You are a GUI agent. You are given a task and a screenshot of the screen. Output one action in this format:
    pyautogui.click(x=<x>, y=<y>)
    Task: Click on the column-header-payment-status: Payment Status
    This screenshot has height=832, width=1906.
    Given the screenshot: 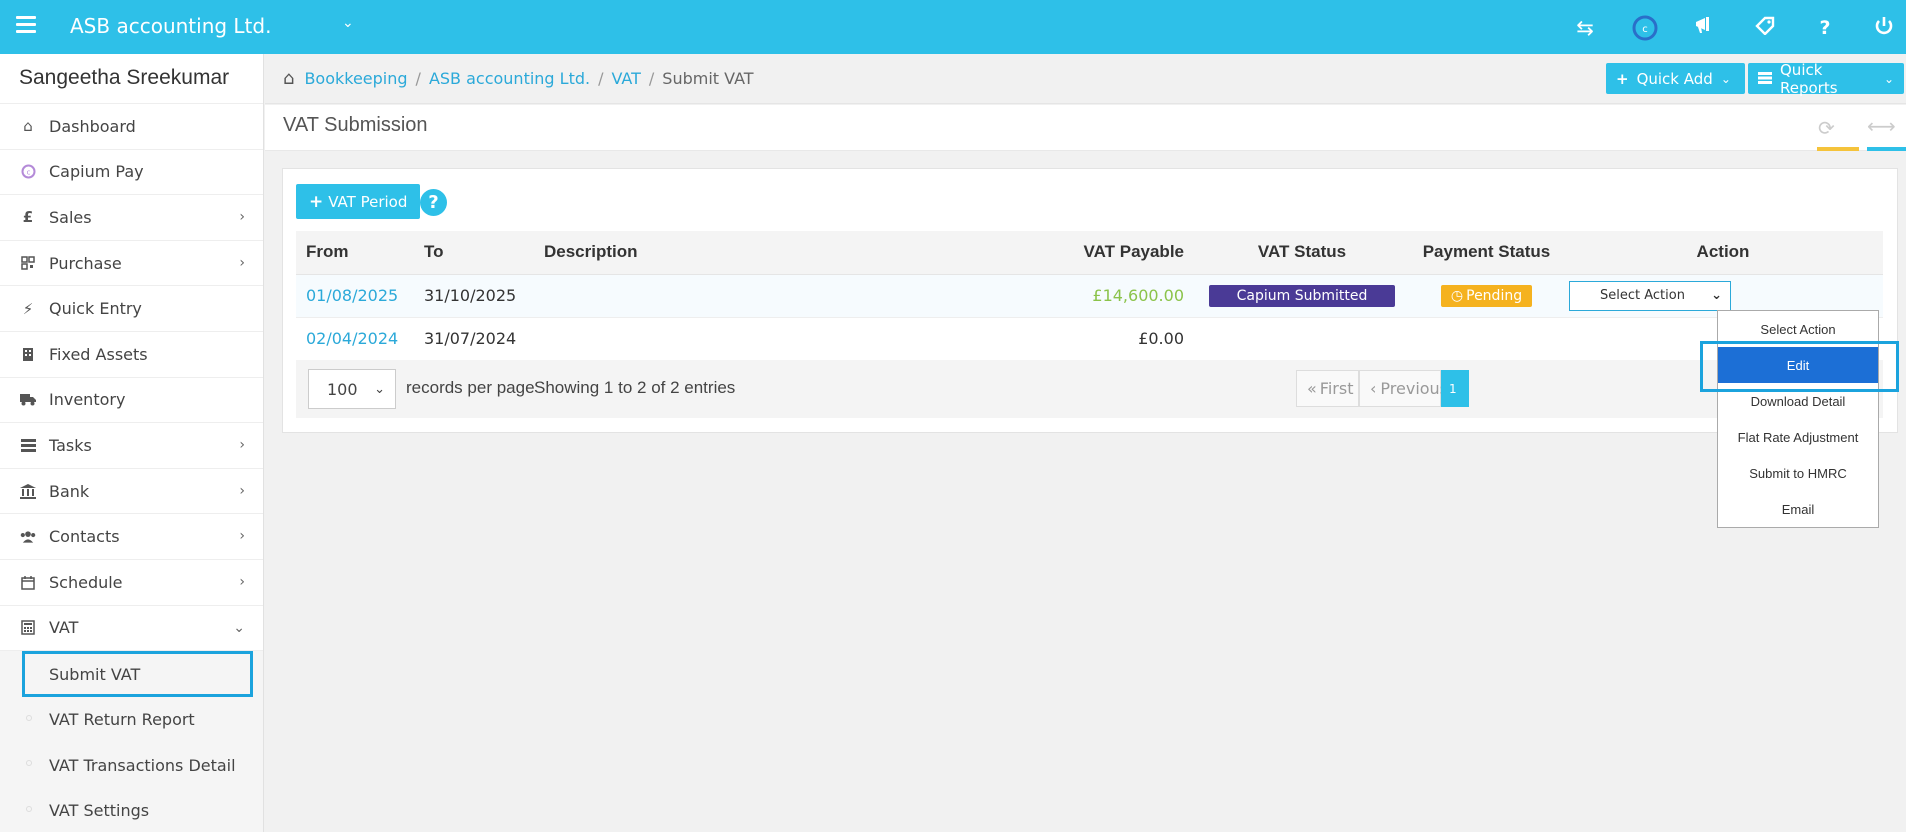 What is the action you would take?
    pyautogui.click(x=1486, y=253)
    